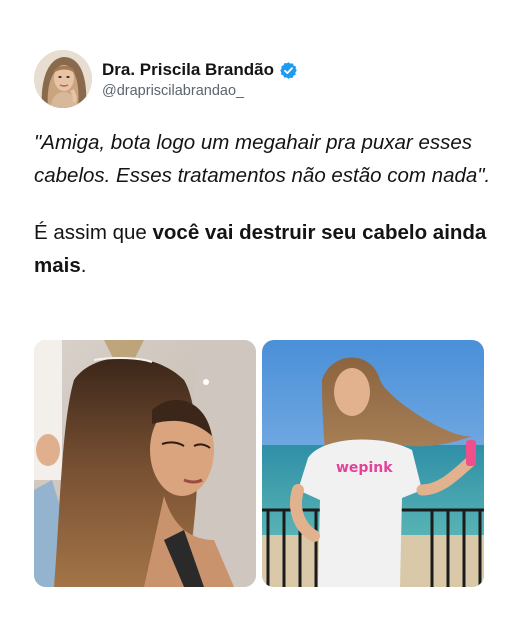 The height and width of the screenshot is (640, 518). What do you see at coordinates (63, 79) in the screenshot?
I see `avatar` at bounding box center [63, 79].